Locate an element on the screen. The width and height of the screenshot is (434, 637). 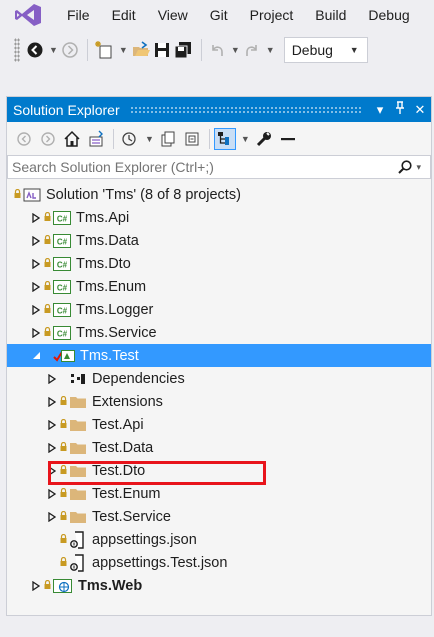
tree-item: Test.Api is located at coordinates (219, 424).